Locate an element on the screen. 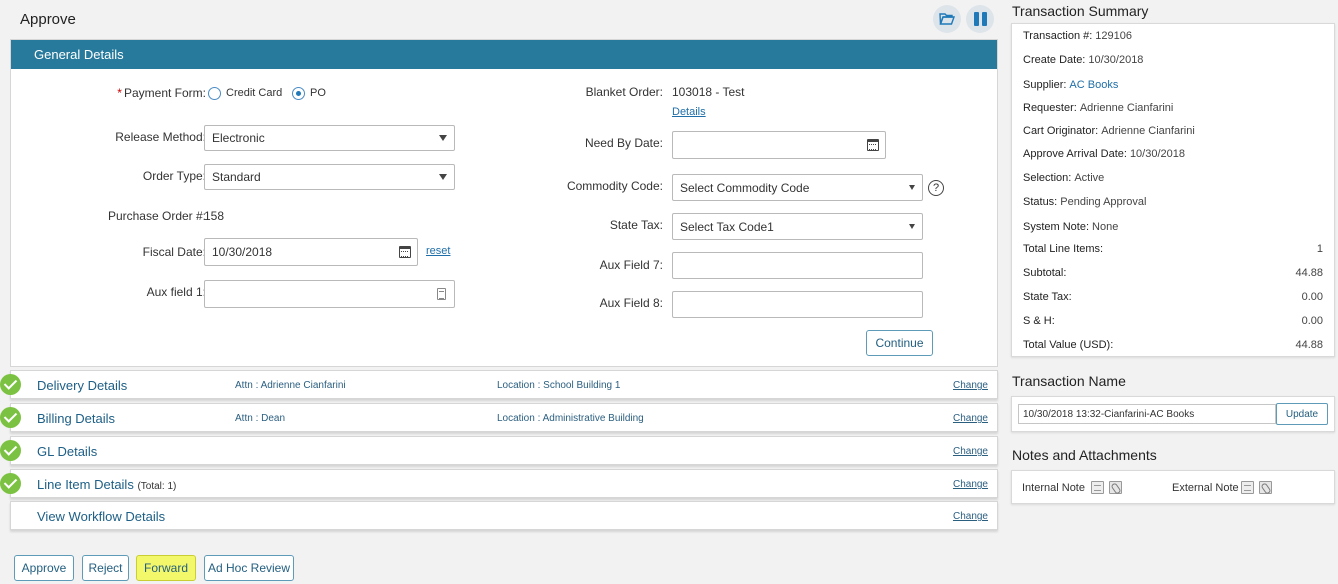 This screenshot has width=1338, height=584. summary-cart-originator: Cart Originator: Adrienne Cianfarini is located at coordinates (1173, 133).